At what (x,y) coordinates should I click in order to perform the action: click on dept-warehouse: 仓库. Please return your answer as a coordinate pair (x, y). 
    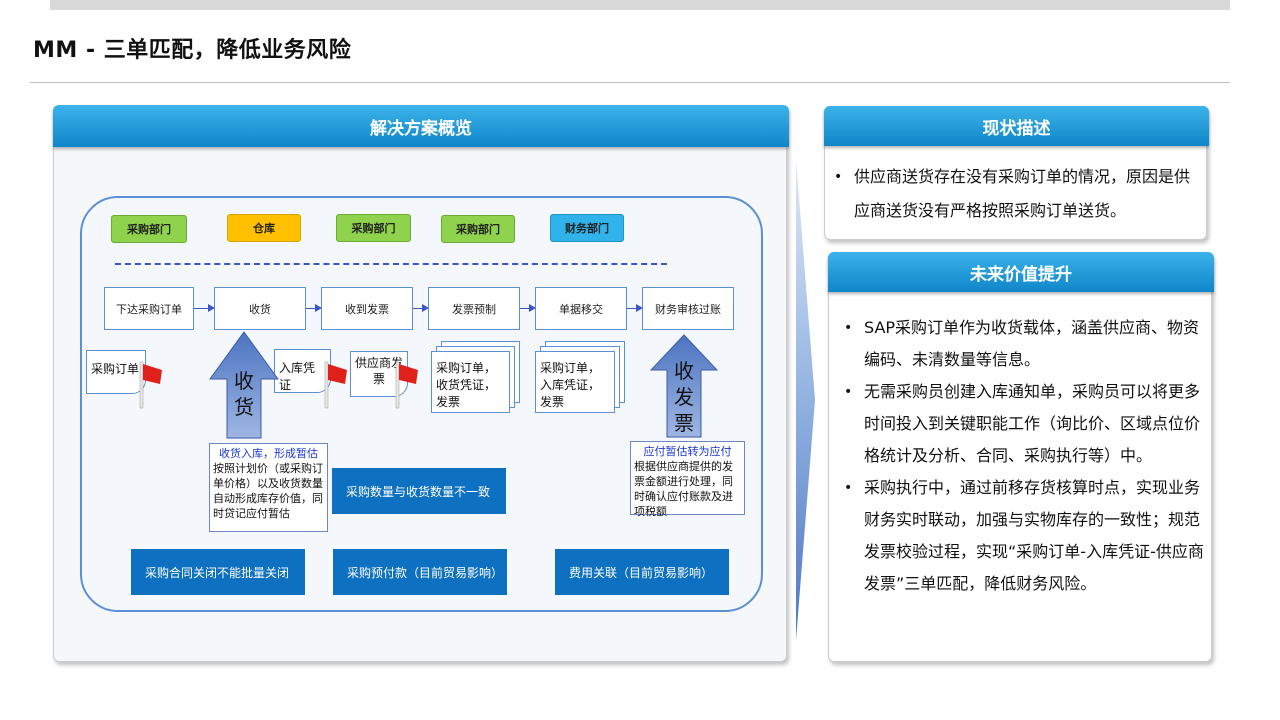
    Looking at the image, I should click on (264, 228).